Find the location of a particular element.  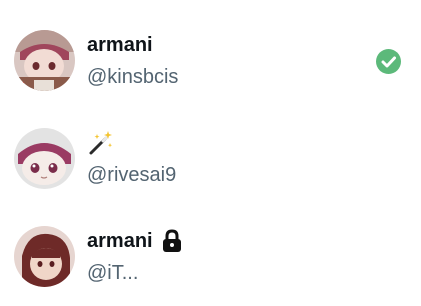

user-handle: @kinsbcis is located at coordinates (132, 77).